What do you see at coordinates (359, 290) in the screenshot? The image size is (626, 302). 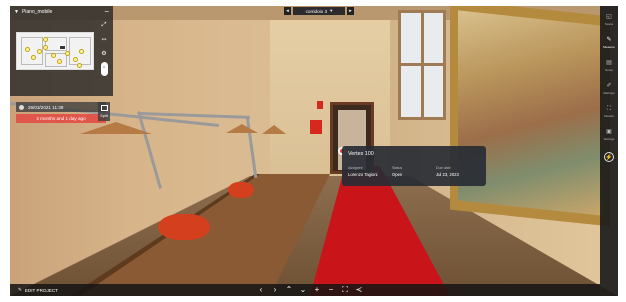 I see `share-button: ≺` at bounding box center [359, 290].